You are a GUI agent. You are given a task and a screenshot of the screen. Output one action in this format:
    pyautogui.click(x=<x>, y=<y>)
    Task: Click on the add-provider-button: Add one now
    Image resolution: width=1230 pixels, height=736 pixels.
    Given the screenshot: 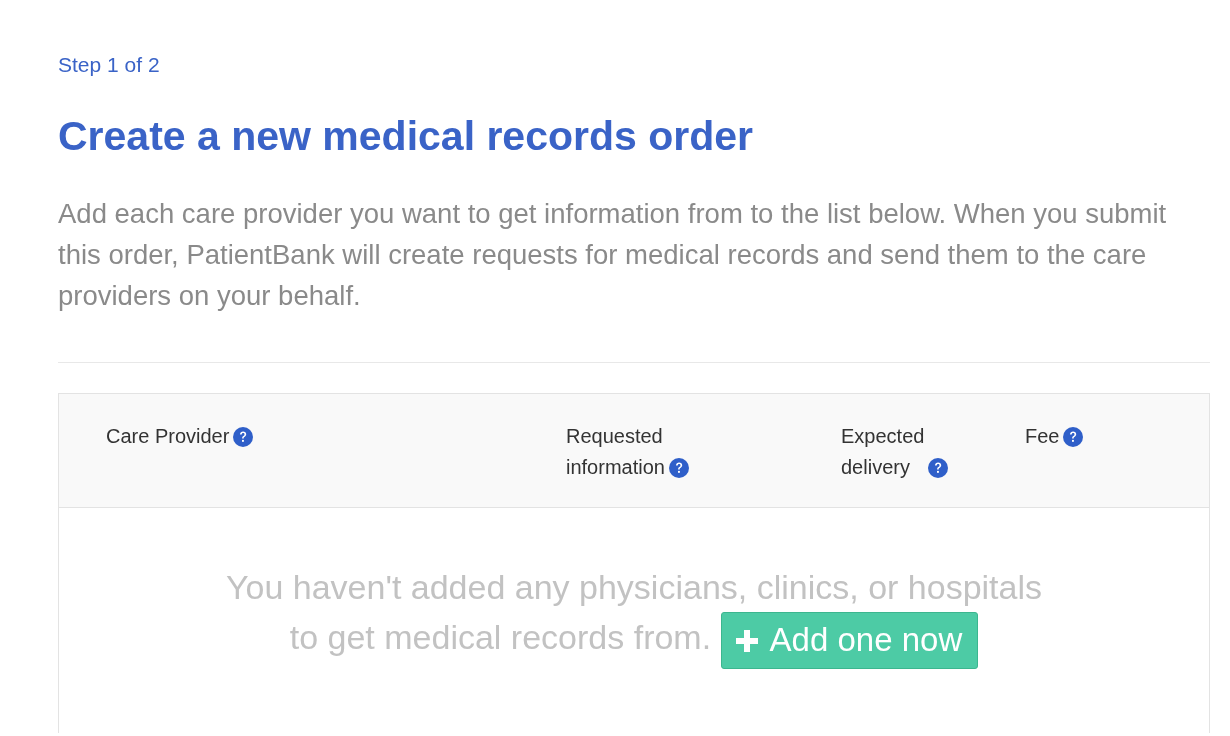 What is the action you would take?
    pyautogui.click(x=849, y=640)
    